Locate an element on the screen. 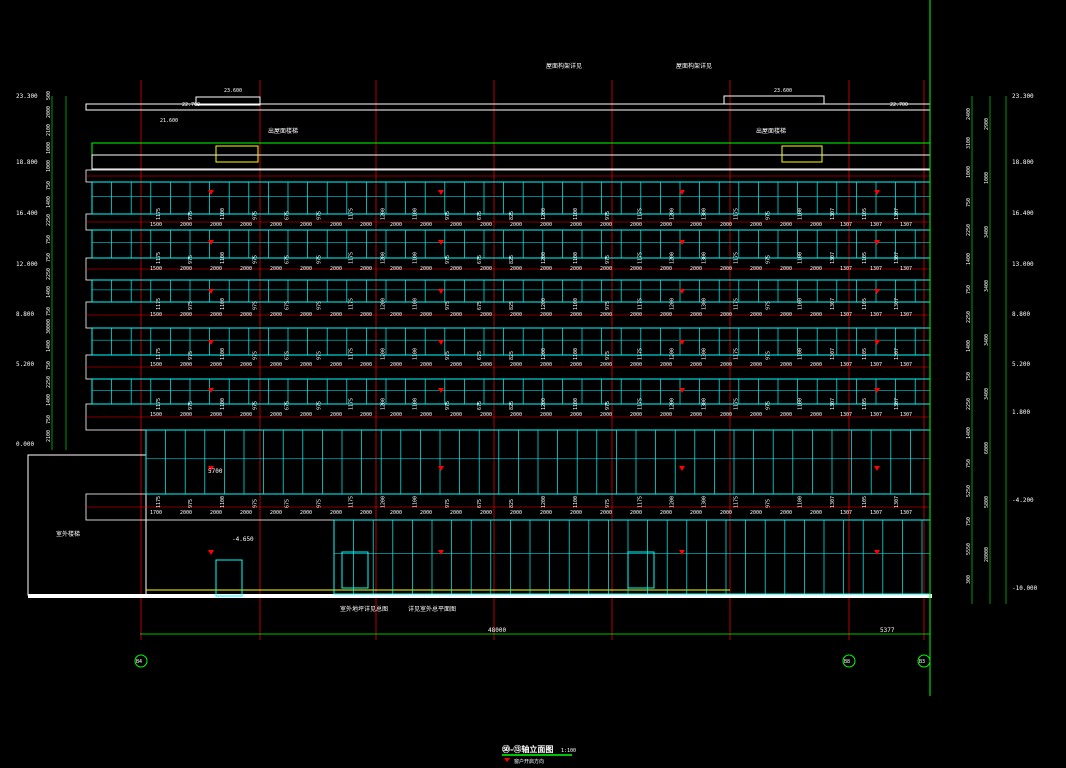  left-column-dim: 30000 is located at coordinates (49, 326).